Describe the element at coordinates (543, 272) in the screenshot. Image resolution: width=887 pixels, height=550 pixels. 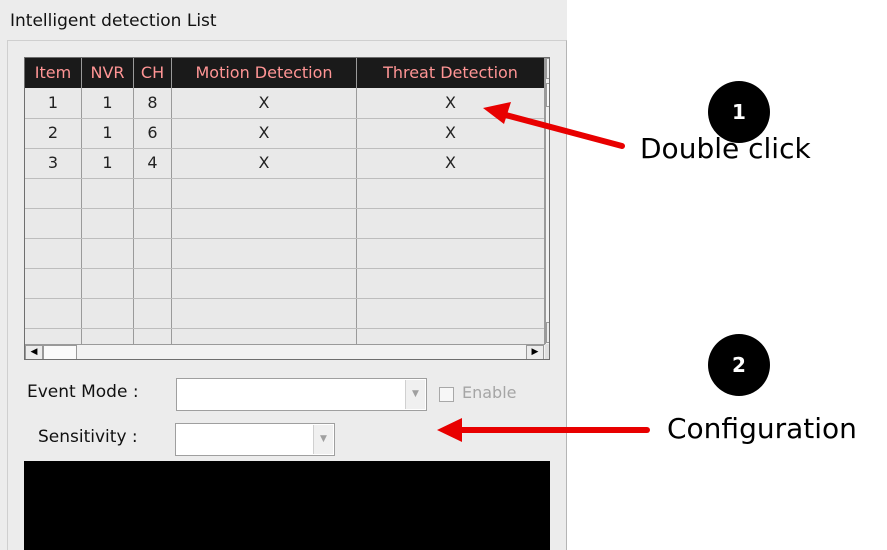
I see `annotation-arrows` at that location.